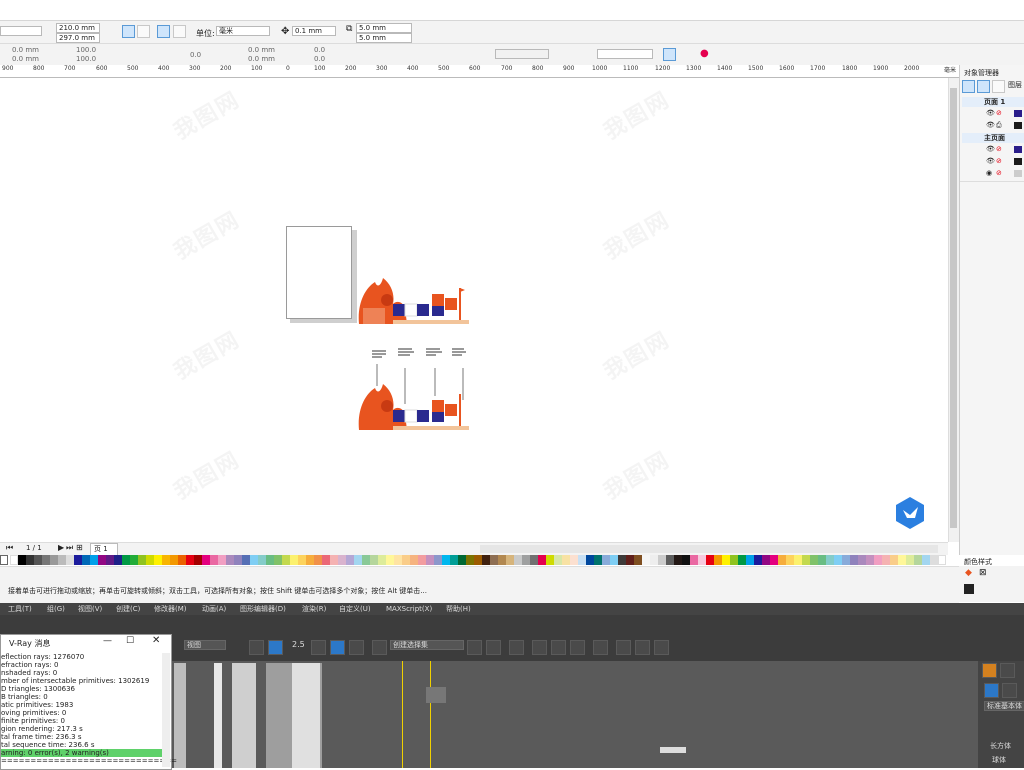 The image size is (1024, 770). Describe the element at coordinates (356, 647) in the screenshot. I see `spinner-snap-button` at that location.